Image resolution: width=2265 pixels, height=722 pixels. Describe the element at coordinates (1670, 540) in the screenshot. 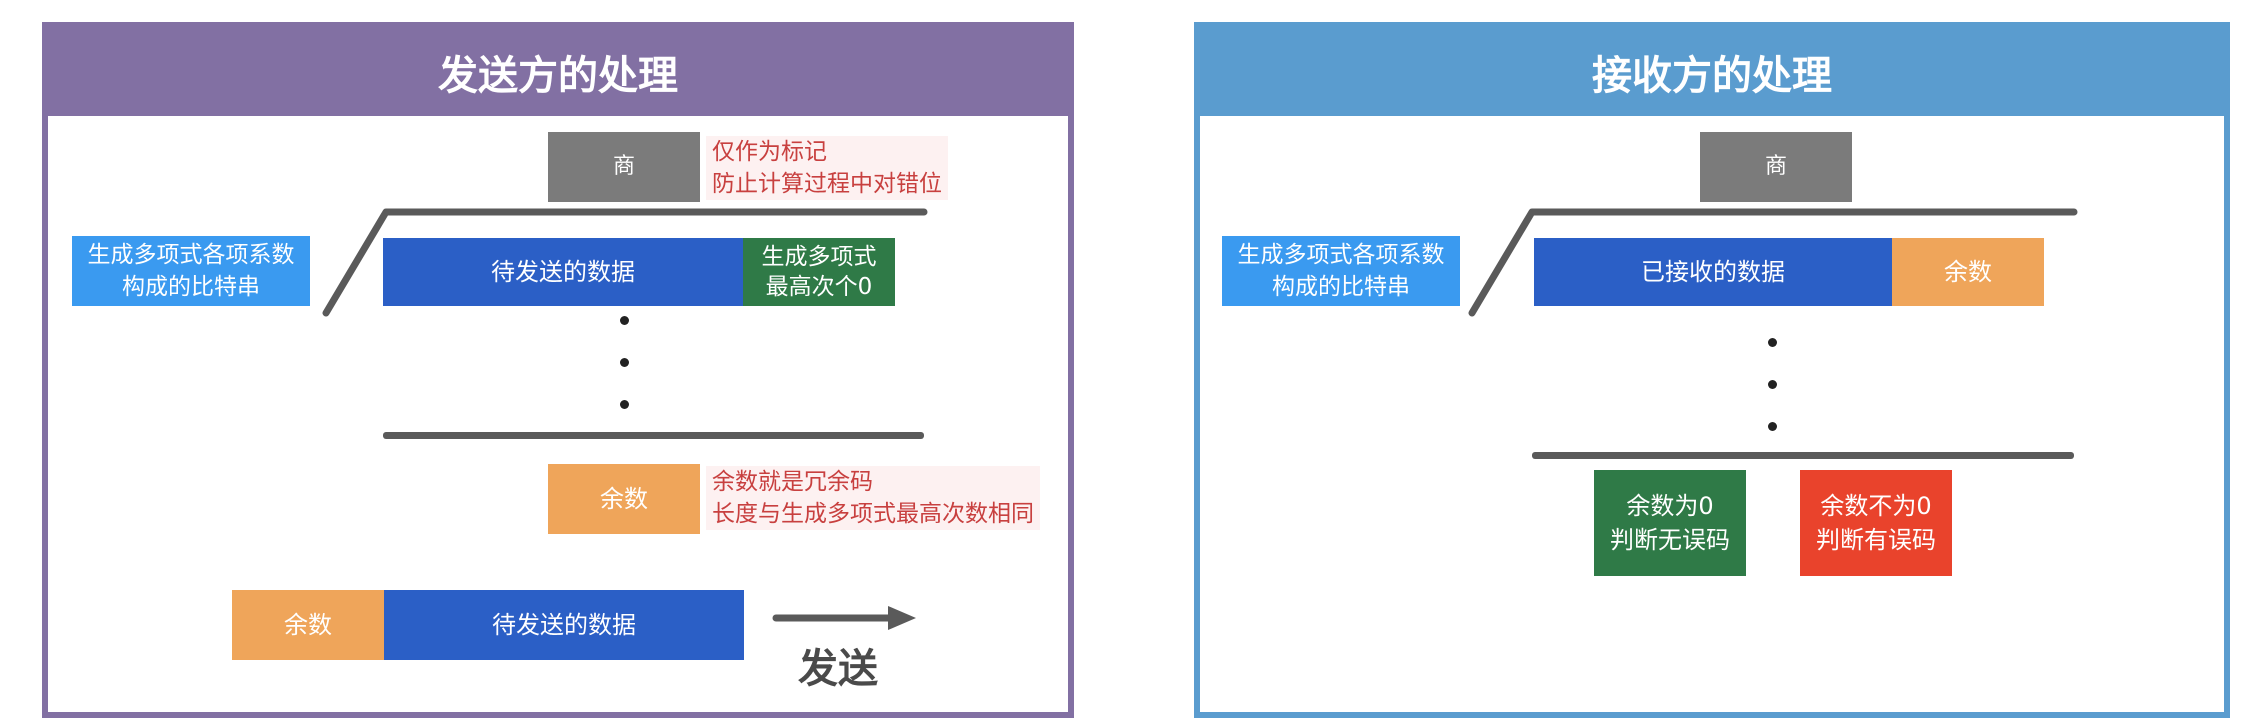

I see `no-error-line-2: 判断无误码` at that location.